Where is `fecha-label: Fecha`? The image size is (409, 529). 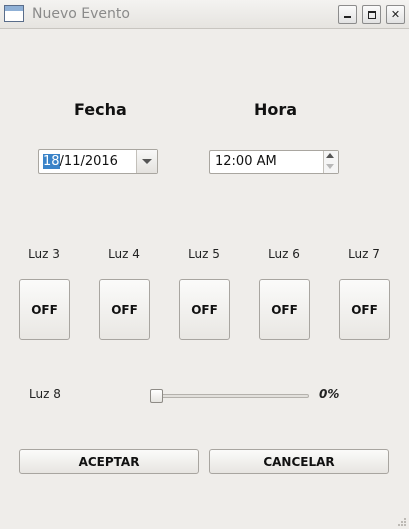
fecha-label: Fecha is located at coordinates (100, 109).